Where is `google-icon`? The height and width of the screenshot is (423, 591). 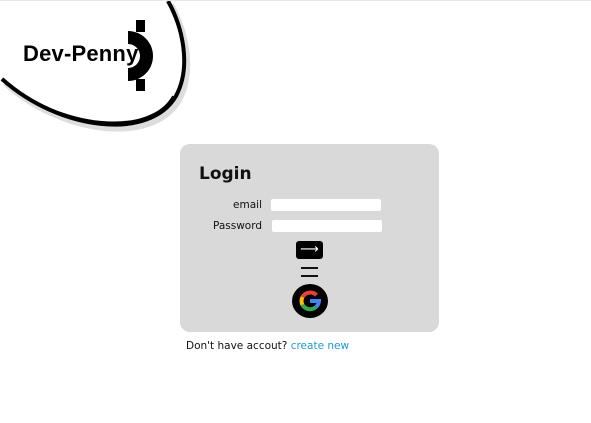
google-icon is located at coordinates (310, 301).